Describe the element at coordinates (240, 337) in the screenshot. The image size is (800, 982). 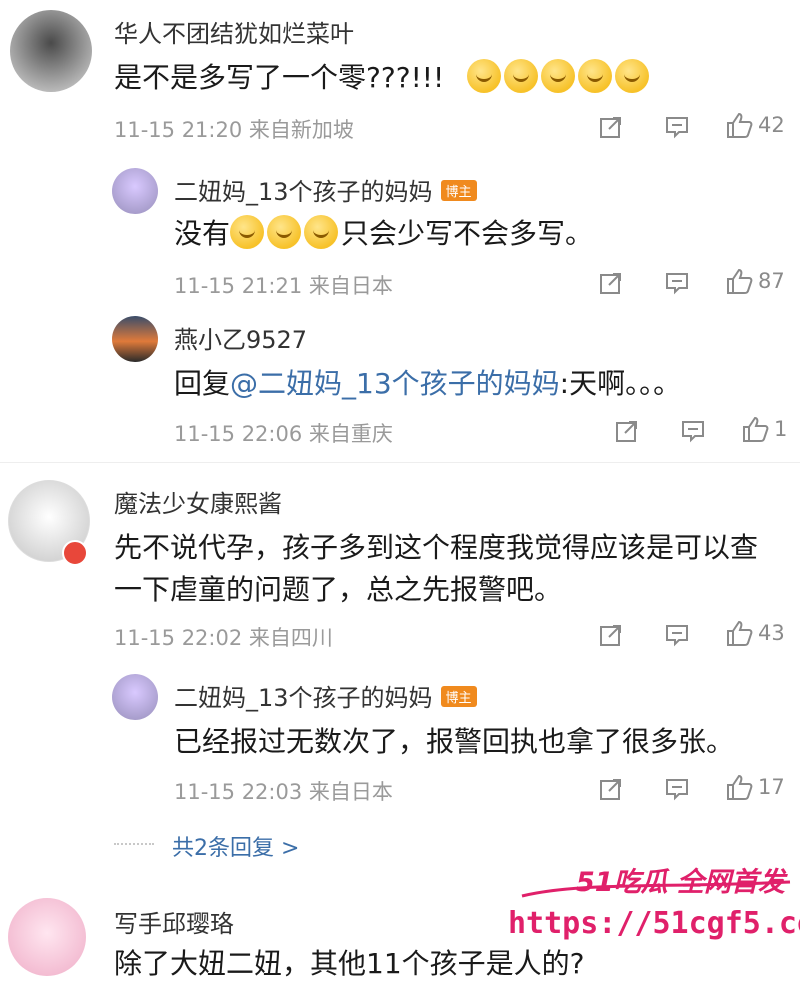
I see `comment-username: 燕小乙9527` at that location.